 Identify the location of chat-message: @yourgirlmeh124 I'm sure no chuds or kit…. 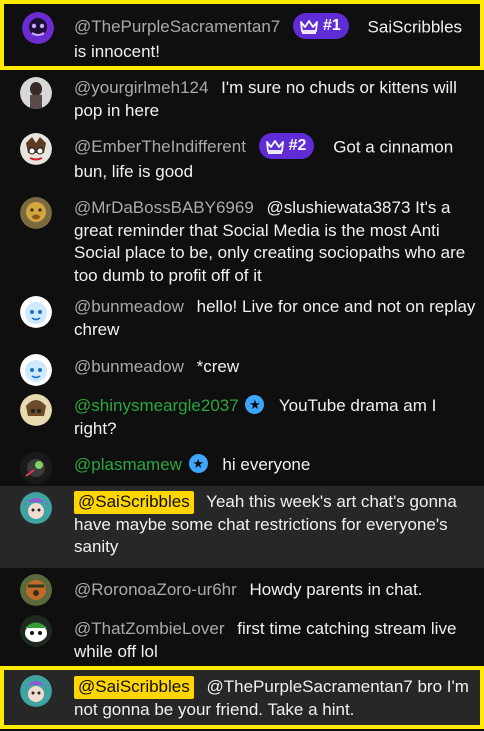
(242, 100).